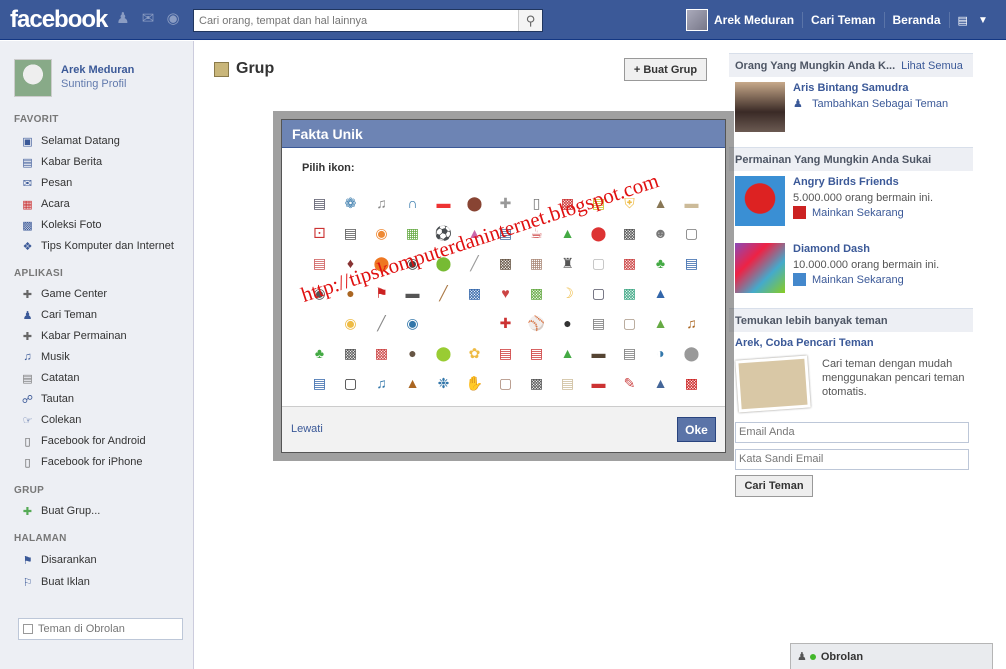  I want to click on pencil-icon: ╱, so click(381, 323).